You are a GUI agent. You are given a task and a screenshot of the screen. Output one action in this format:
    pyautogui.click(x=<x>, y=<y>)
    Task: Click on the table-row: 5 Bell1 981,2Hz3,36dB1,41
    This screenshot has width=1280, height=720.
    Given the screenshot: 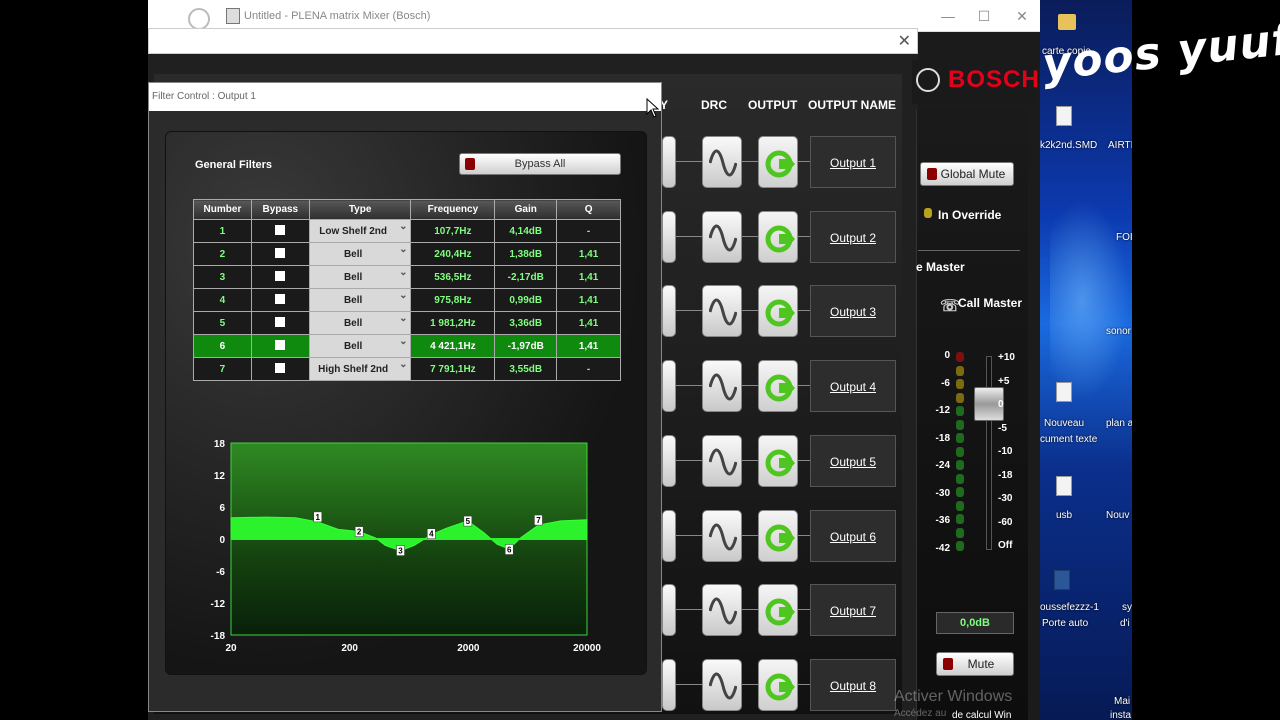 What is the action you would take?
    pyautogui.click(x=407, y=323)
    